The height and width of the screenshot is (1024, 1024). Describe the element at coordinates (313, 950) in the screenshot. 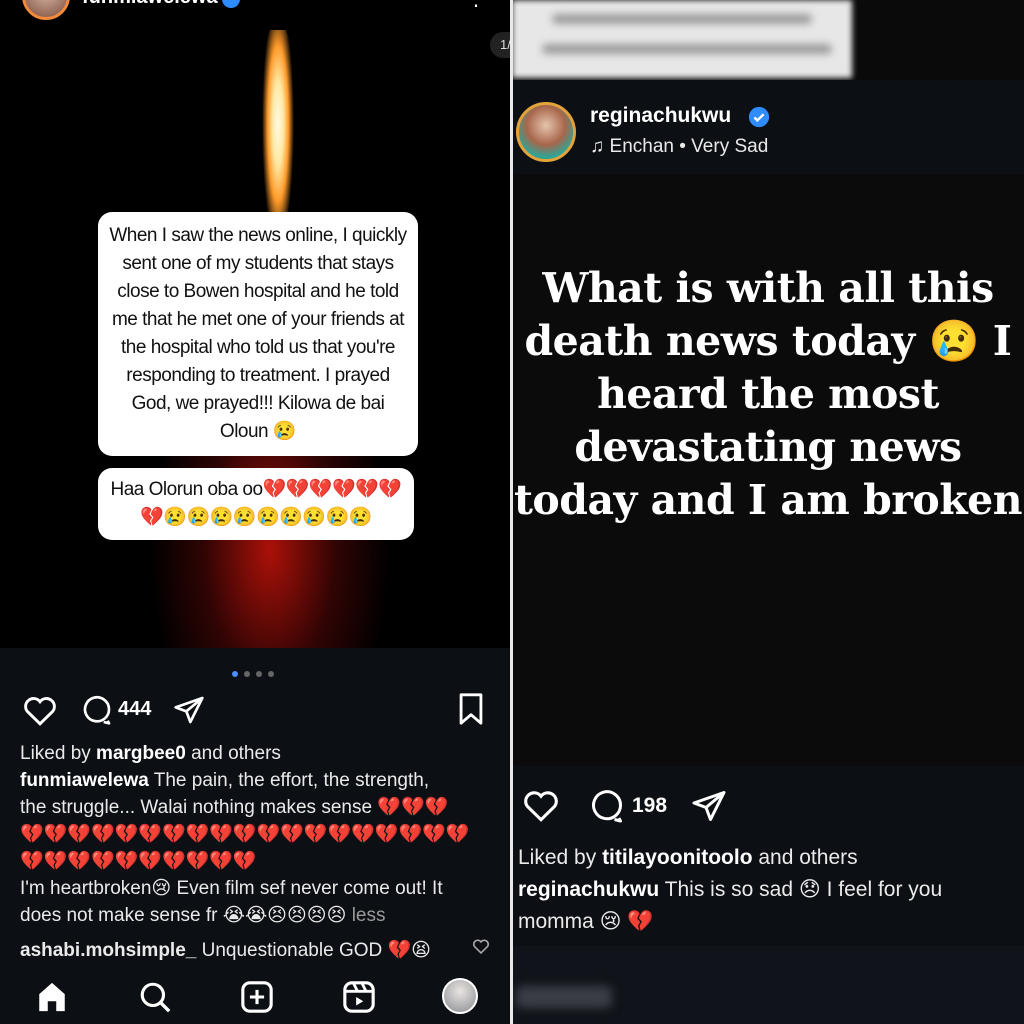

I see `comment-text: Unquestionable GOD 💔😫` at that location.